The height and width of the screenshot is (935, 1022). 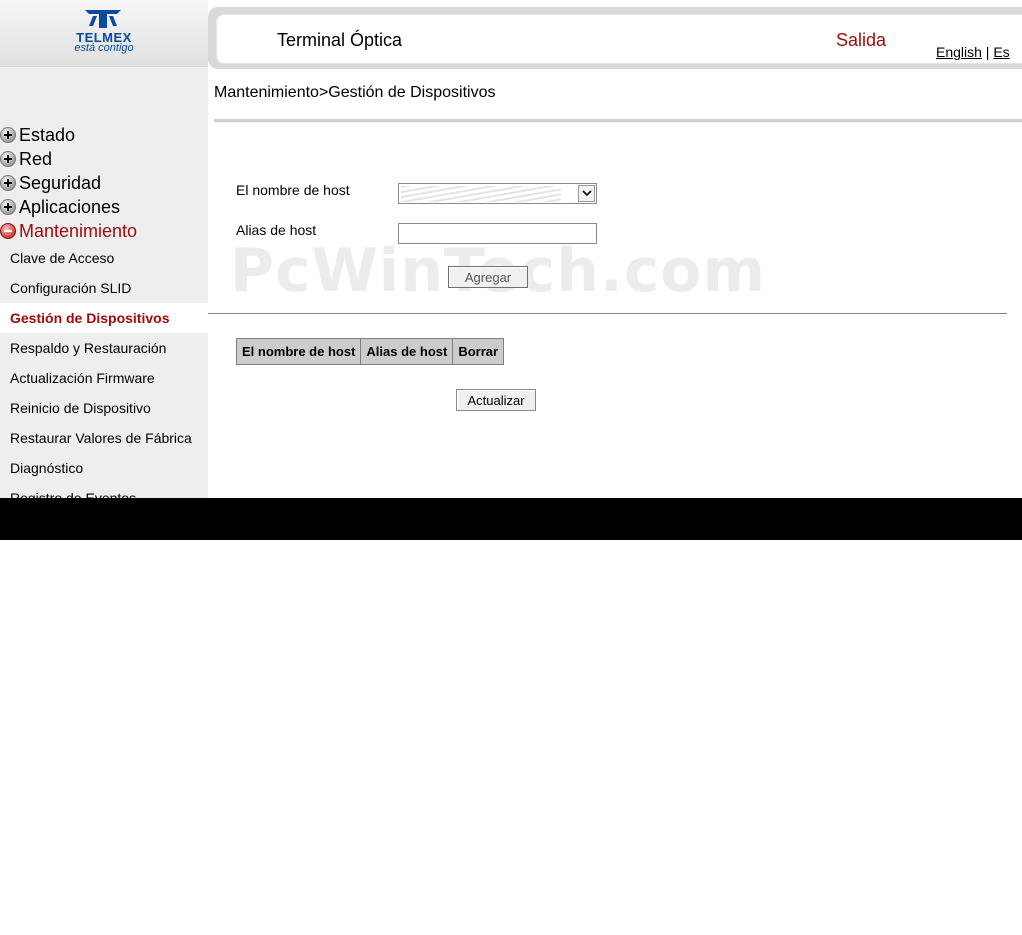 I want to click on host-name-label: El nombre de host, so click(x=293, y=190).